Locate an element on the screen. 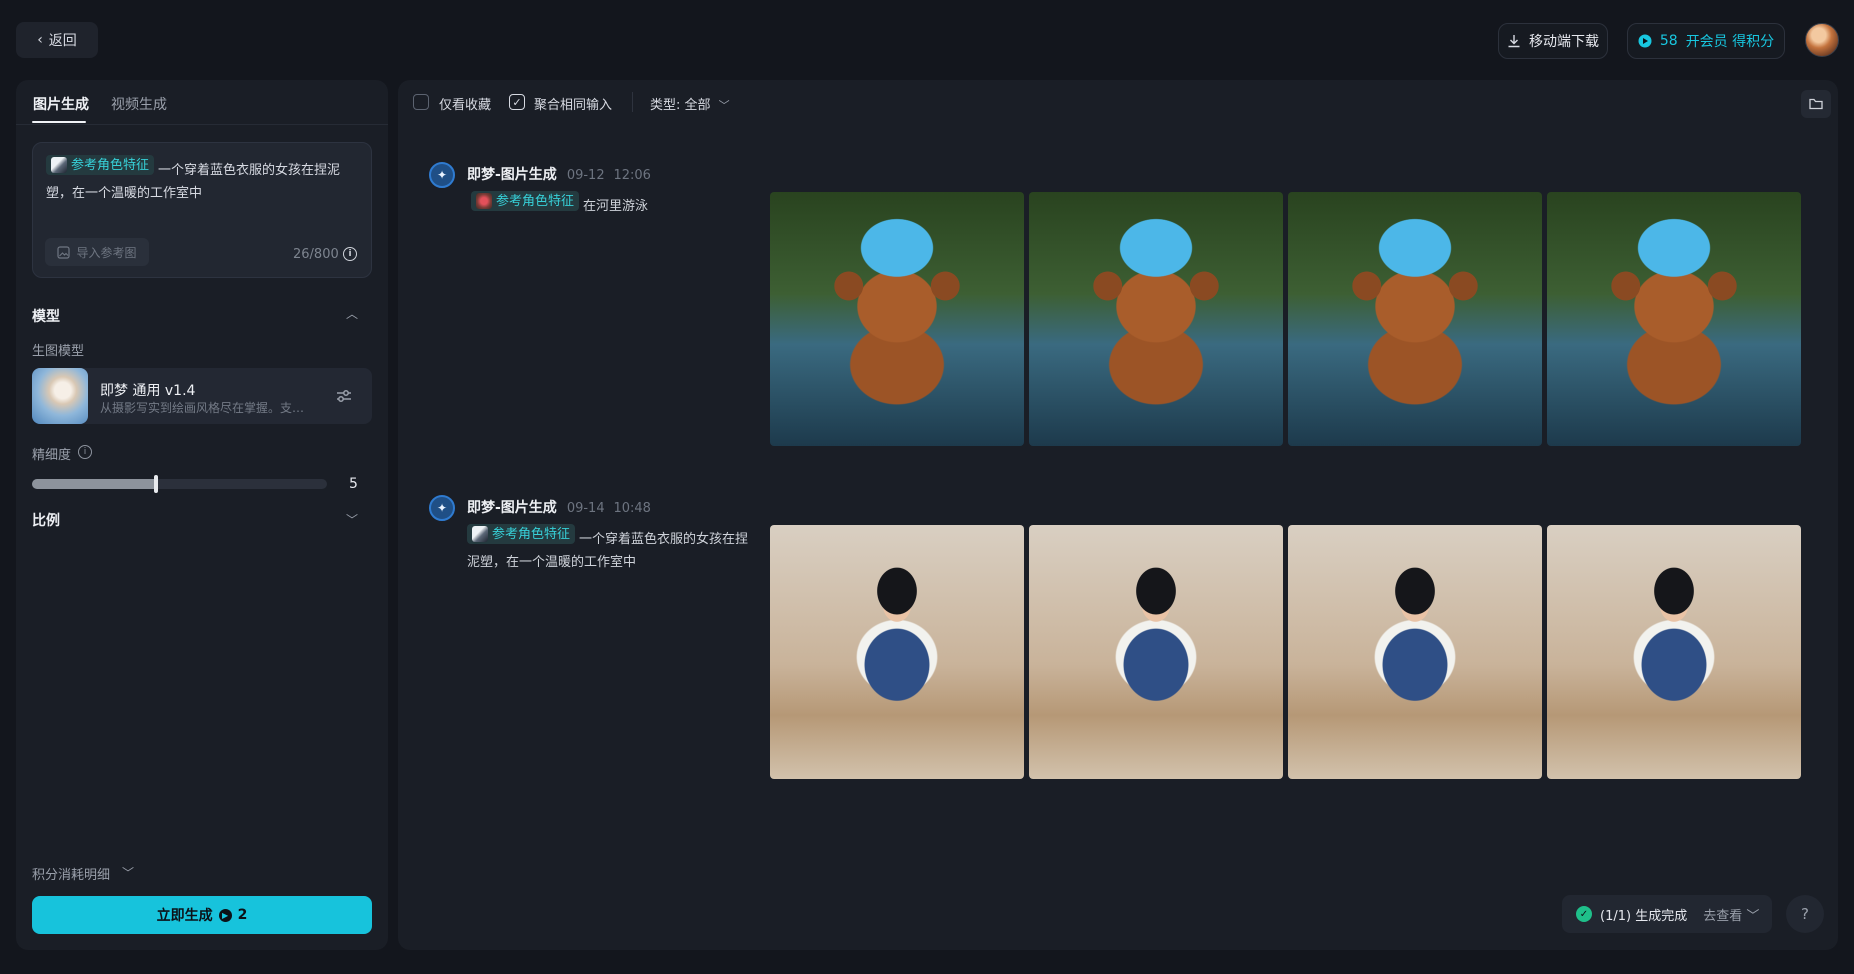  points-coin-icon is located at coordinates (1645, 41).